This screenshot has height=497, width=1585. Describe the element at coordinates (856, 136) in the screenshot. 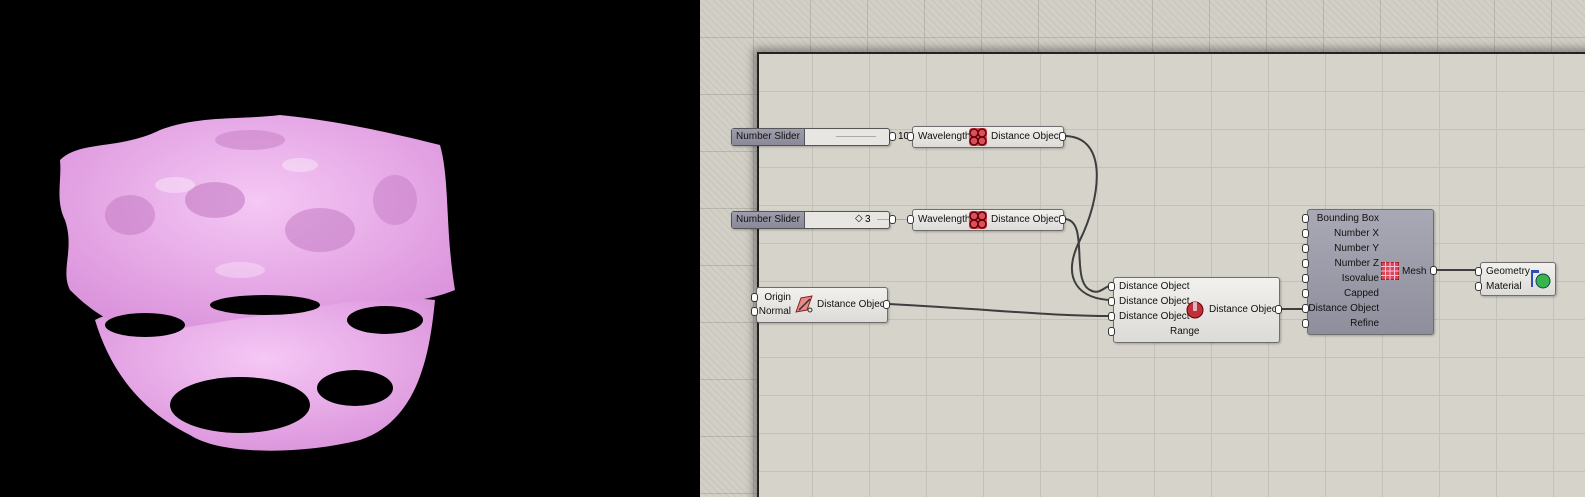

I see `slider-track` at that location.